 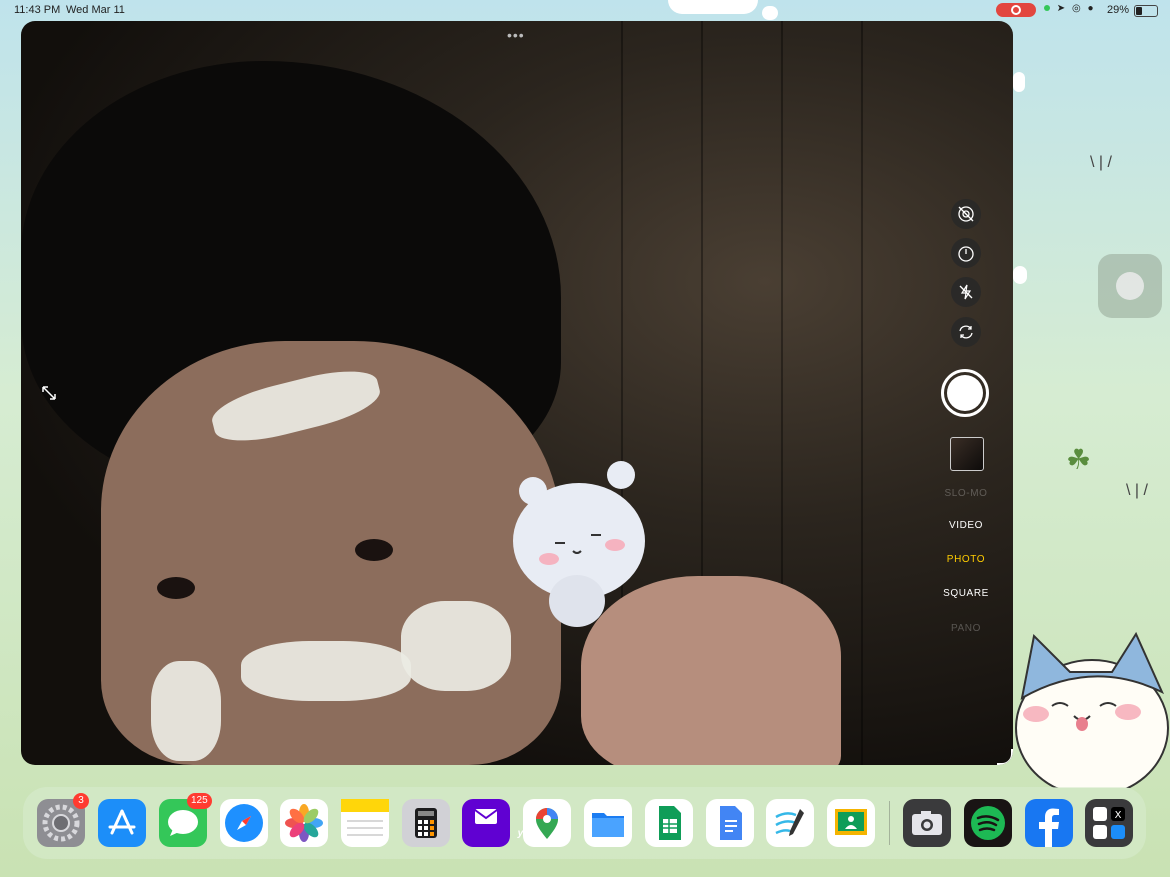 What do you see at coordinates (63, 820) in the screenshot?
I see `settings-app-icon: 3` at bounding box center [63, 820].